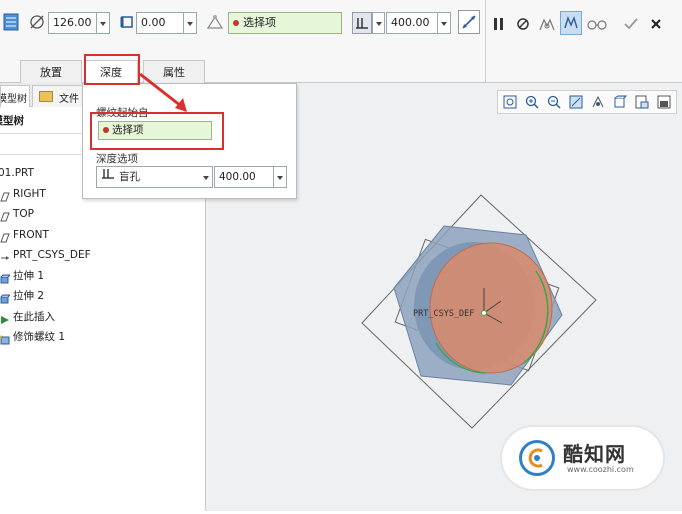 The height and width of the screenshot is (514, 682). Describe the element at coordinates (631, 24) in the screenshot. I see `ok-check-icon` at that location.